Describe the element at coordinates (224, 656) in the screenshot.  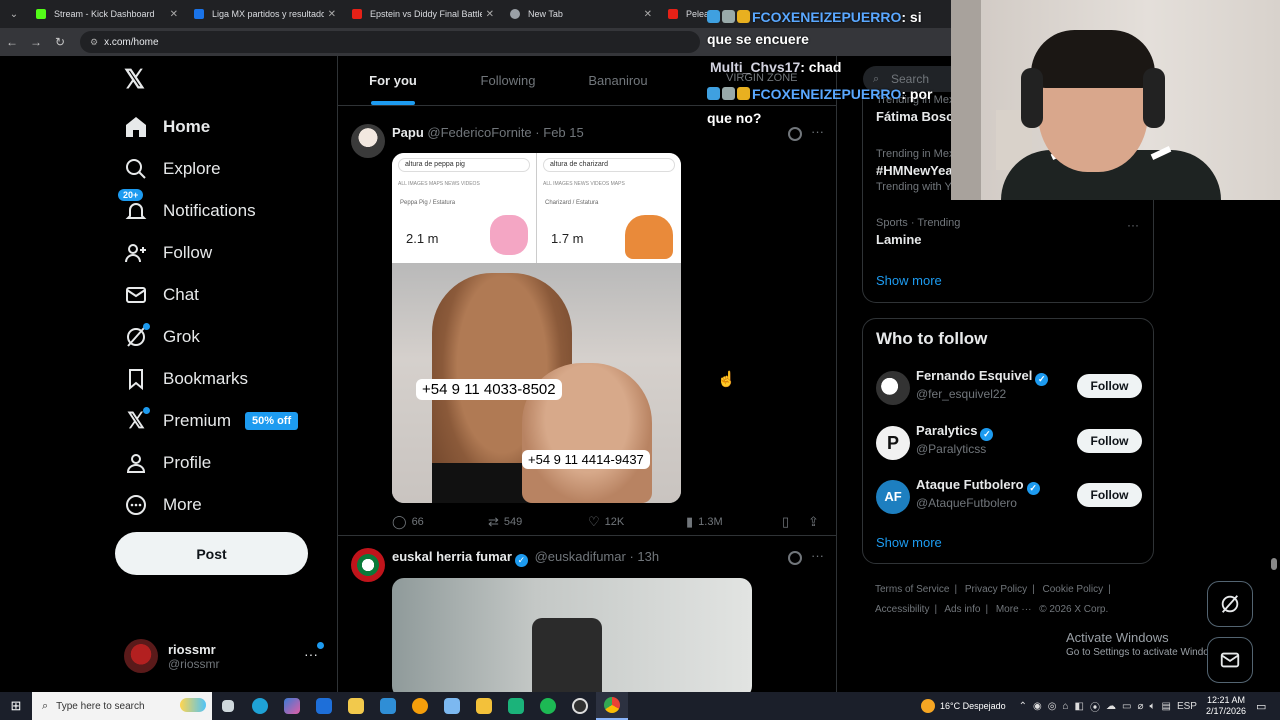
I see `account-switcher: riossmr @riossmr ···` at that location.